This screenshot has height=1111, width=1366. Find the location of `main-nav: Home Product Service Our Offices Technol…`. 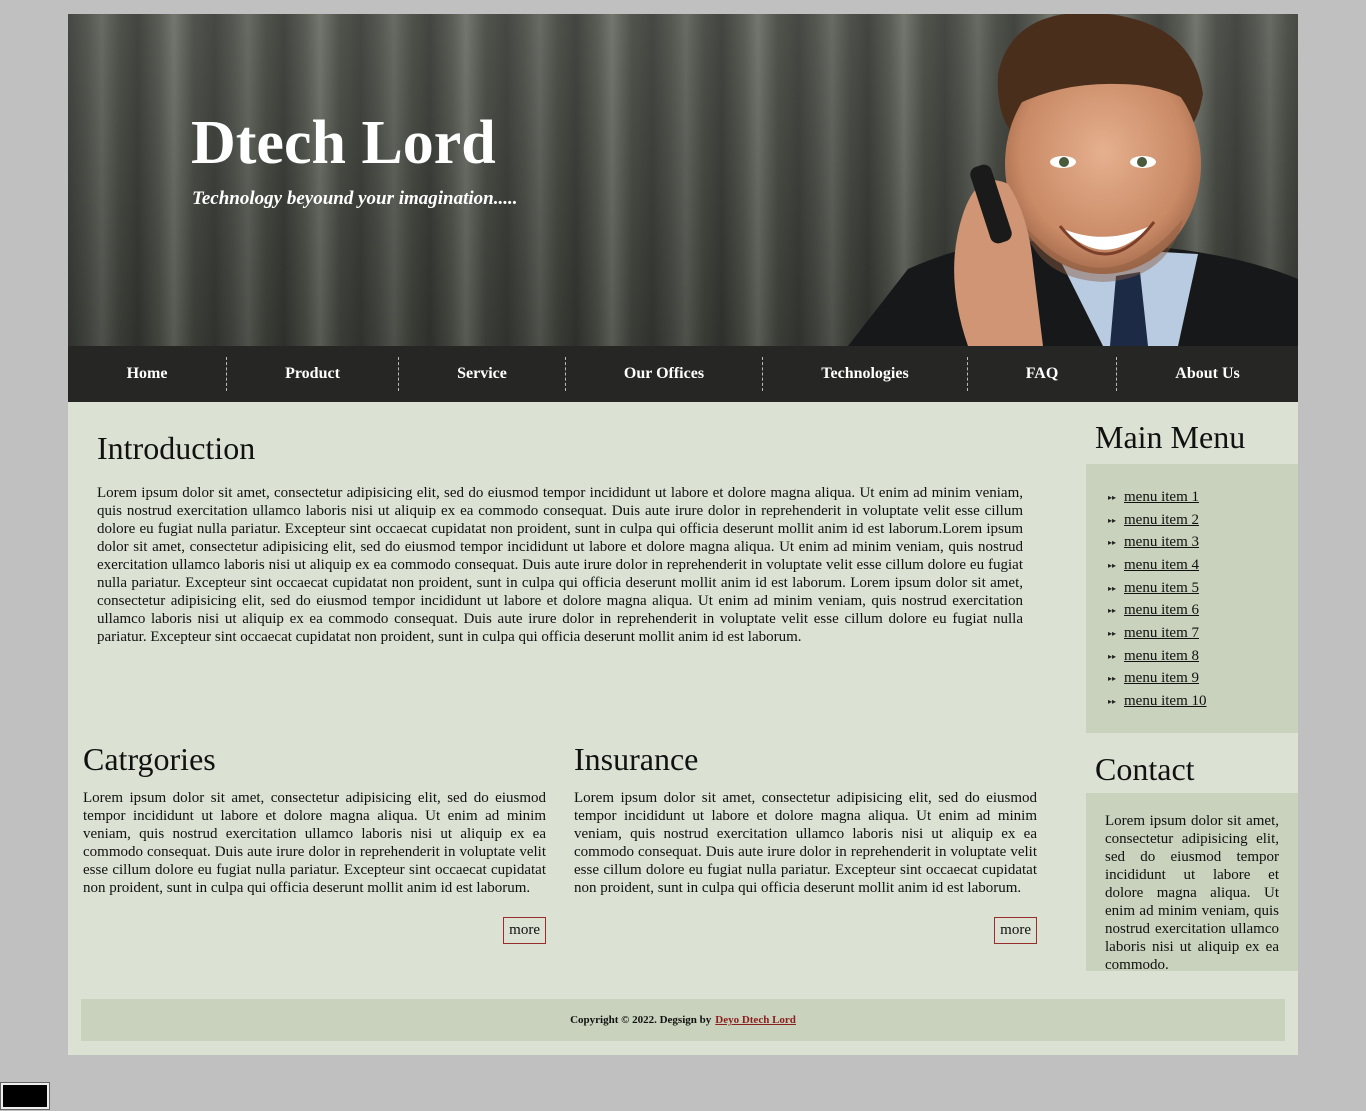

main-nav: Home Product Service Our Offices Technol… is located at coordinates (683, 374).